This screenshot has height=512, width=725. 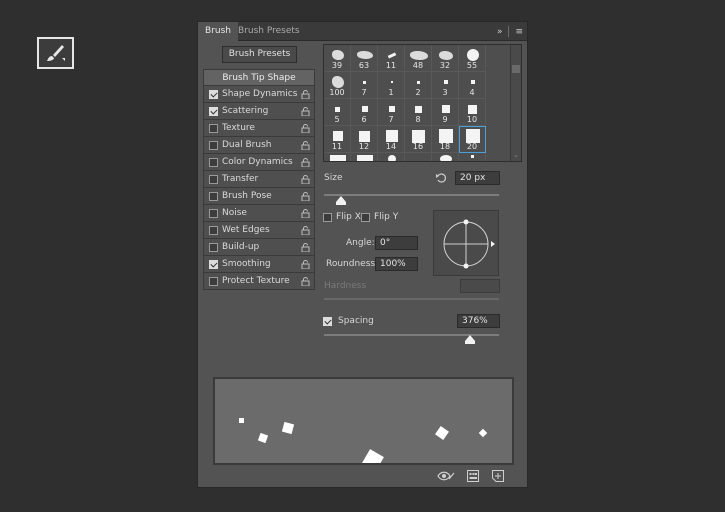 What do you see at coordinates (259, 54) in the screenshot?
I see `brush-presets-button: Brush Presets` at bounding box center [259, 54].